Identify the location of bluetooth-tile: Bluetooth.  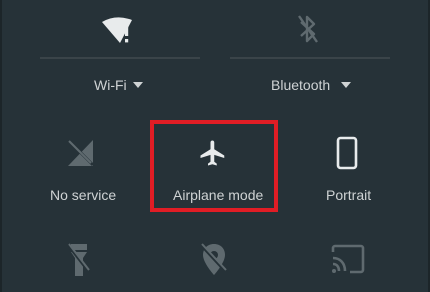
(310, 54).